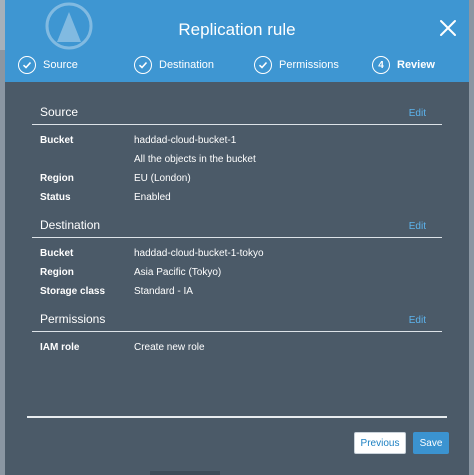  What do you see at coordinates (70, 225) in the screenshot?
I see `section-title: Destination` at bounding box center [70, 225].